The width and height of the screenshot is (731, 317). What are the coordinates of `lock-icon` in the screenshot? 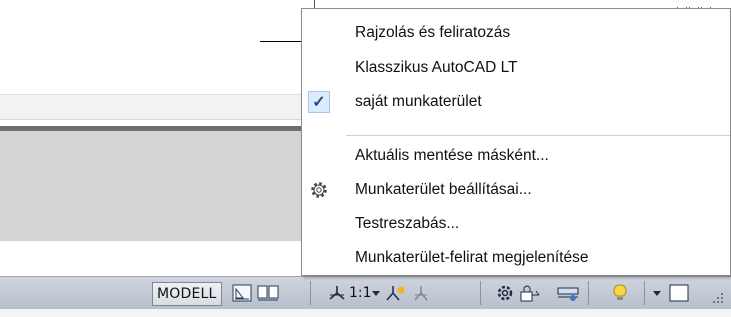 It's located at (530, 293).